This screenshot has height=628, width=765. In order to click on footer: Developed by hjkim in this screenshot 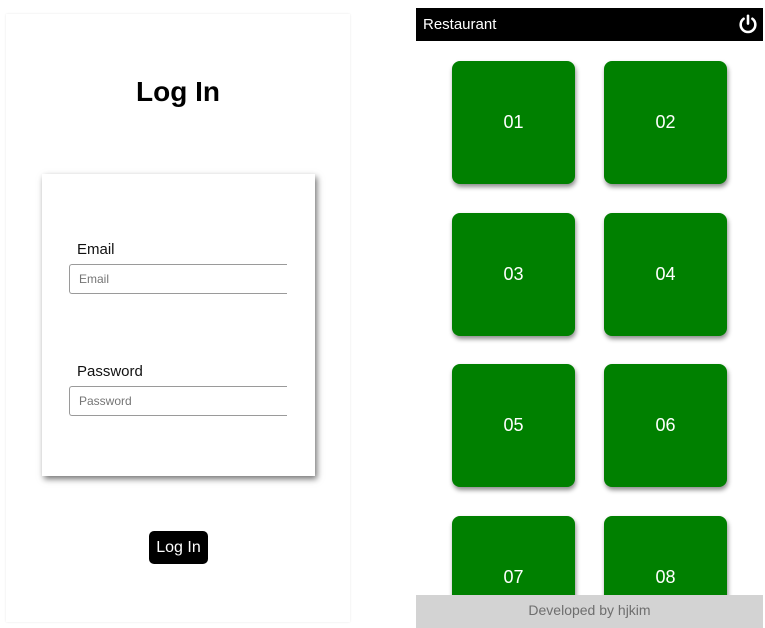, I will do `click(589, 611)`.